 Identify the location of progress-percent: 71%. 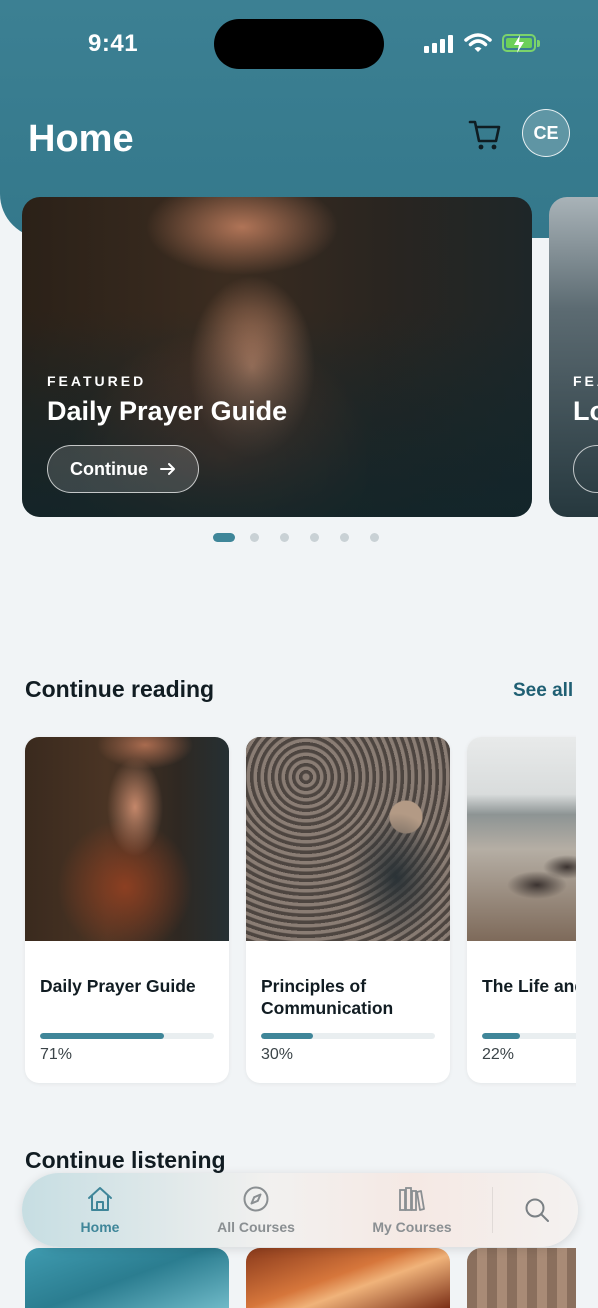
(56, 1054).